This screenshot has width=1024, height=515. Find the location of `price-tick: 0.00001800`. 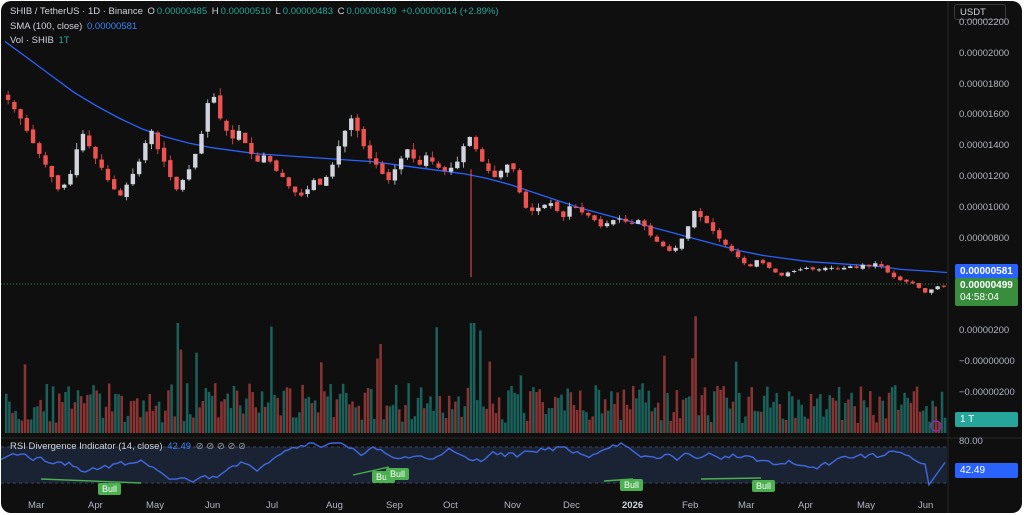

price-tick: 0.00001800 is located at coordinates (984, 84).